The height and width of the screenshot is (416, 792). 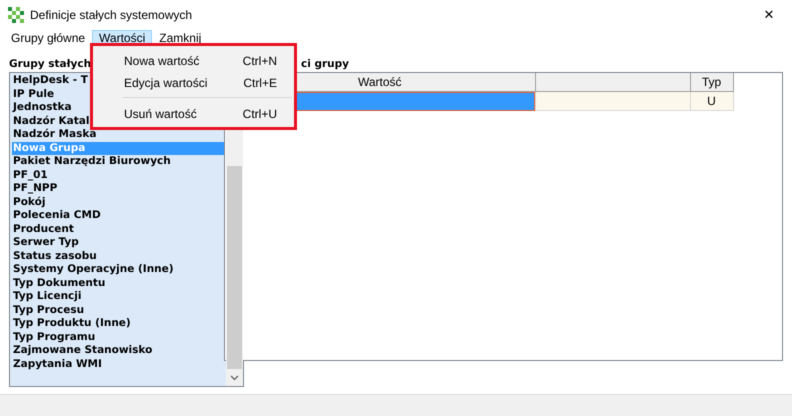 I want to click on list-item: Nadzór Katal, so click(x=51, y=121).